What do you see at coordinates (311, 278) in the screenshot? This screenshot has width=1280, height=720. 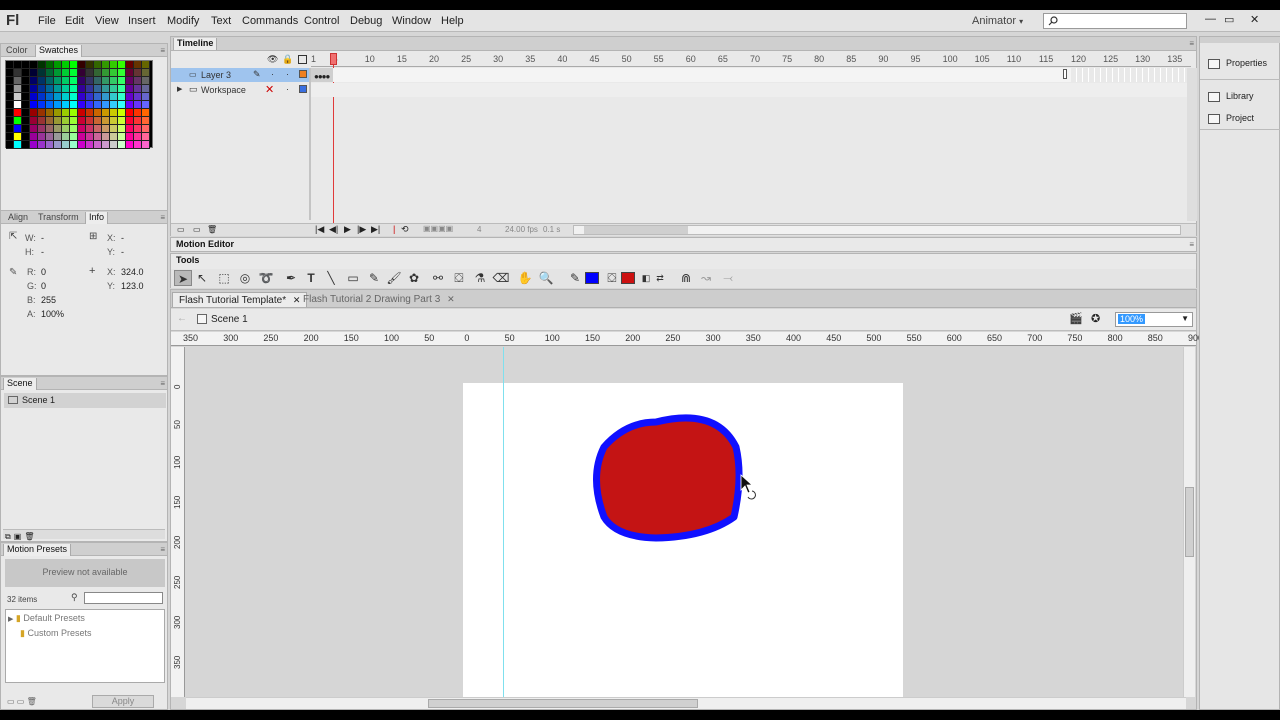 I see `text-tool-icon: T` at bounding box center [311, 278].